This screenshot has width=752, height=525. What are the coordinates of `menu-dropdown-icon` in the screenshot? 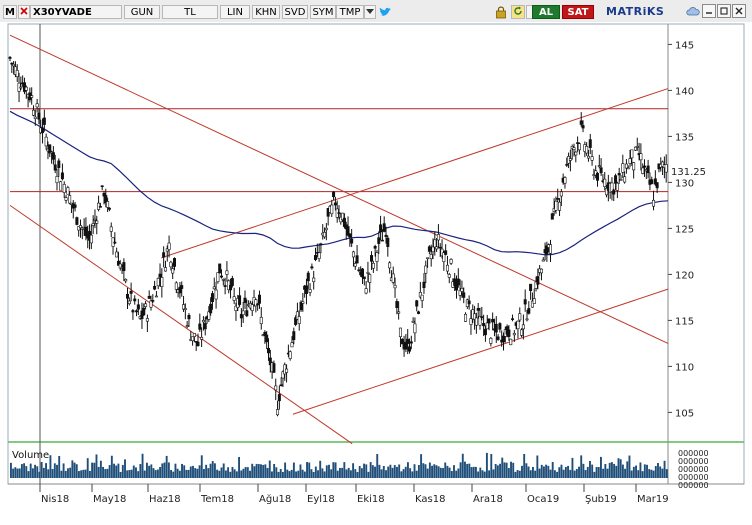 It's located at (370, 12).